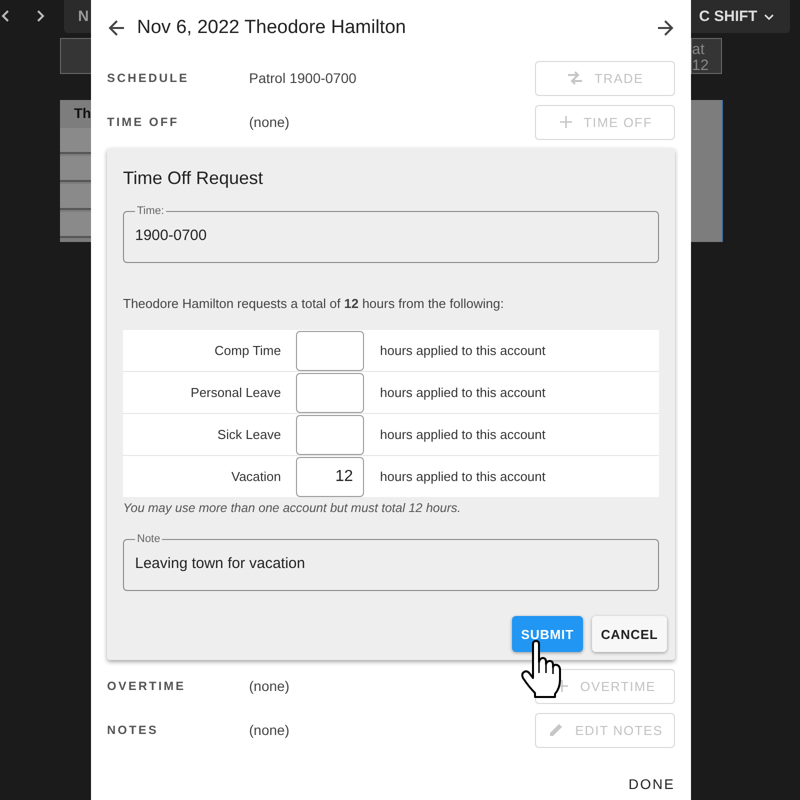 This screenshot has width=800, height=800. Describe the element at coordinates (651, 784) in the screenshot. I see `done-button: DONE` at that location.